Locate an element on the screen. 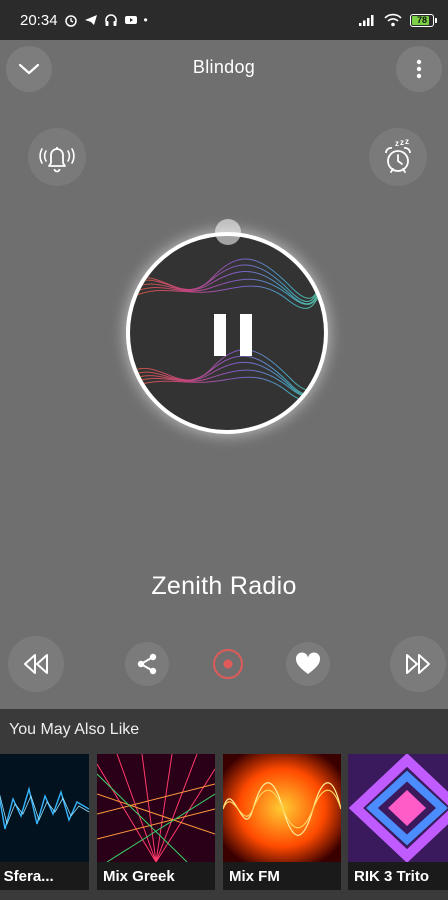 The height and width of the screenshot is (900, 448). share-button is located at coordinates (147, 664).